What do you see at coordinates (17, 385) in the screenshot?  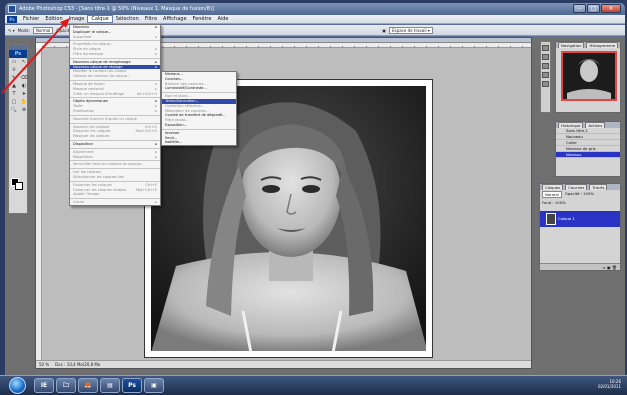 I see `start-button` at bounding box center [17, 385].